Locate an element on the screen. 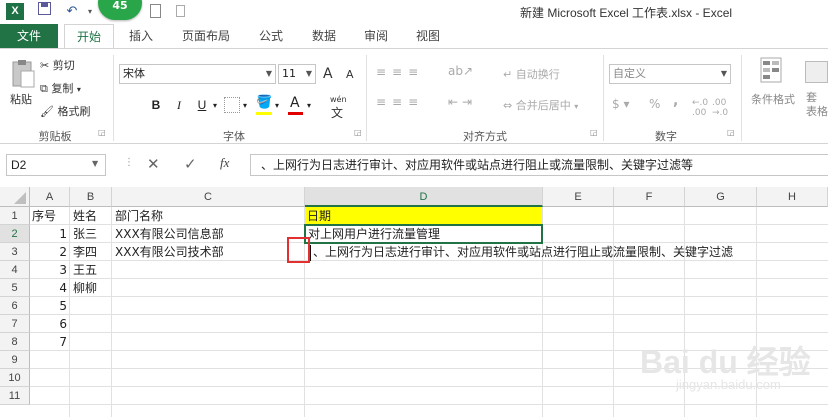  indent-icons: ⇤⇥ is located at coordinates (462, 102).